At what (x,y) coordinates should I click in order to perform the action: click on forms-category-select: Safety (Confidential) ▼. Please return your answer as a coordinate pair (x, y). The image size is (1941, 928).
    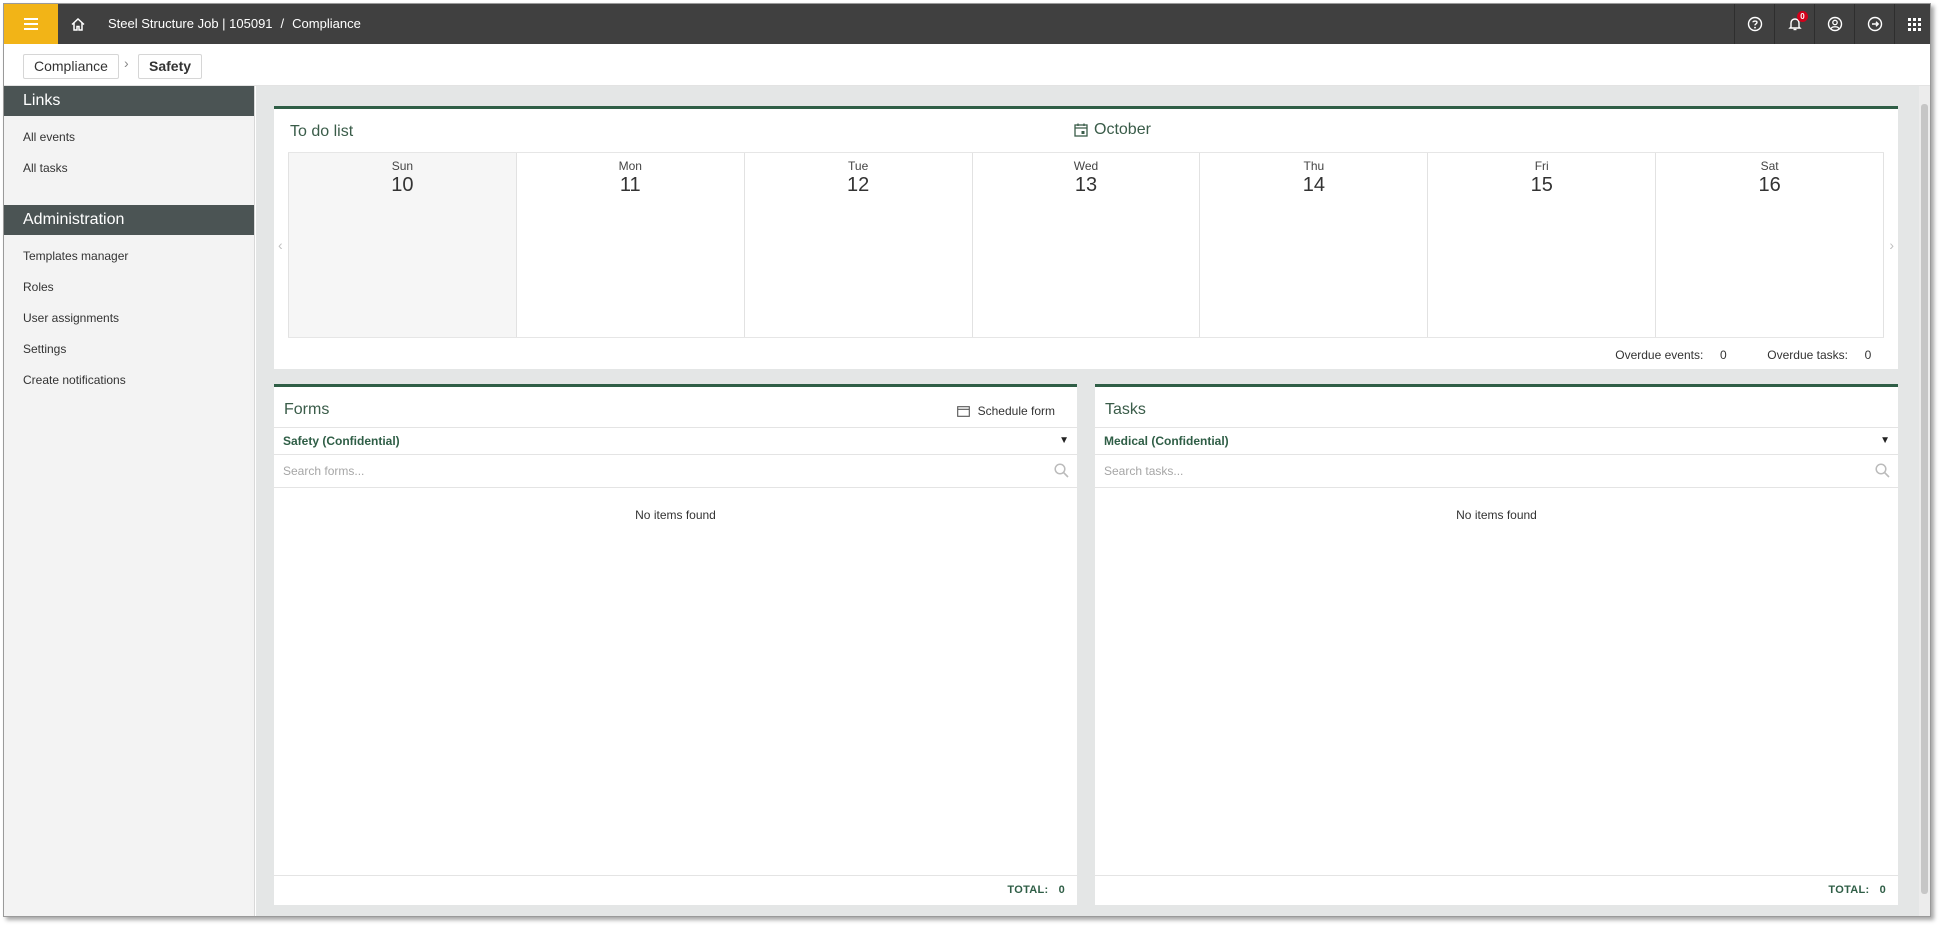
    Looking at the image, I should click on (675, 441).